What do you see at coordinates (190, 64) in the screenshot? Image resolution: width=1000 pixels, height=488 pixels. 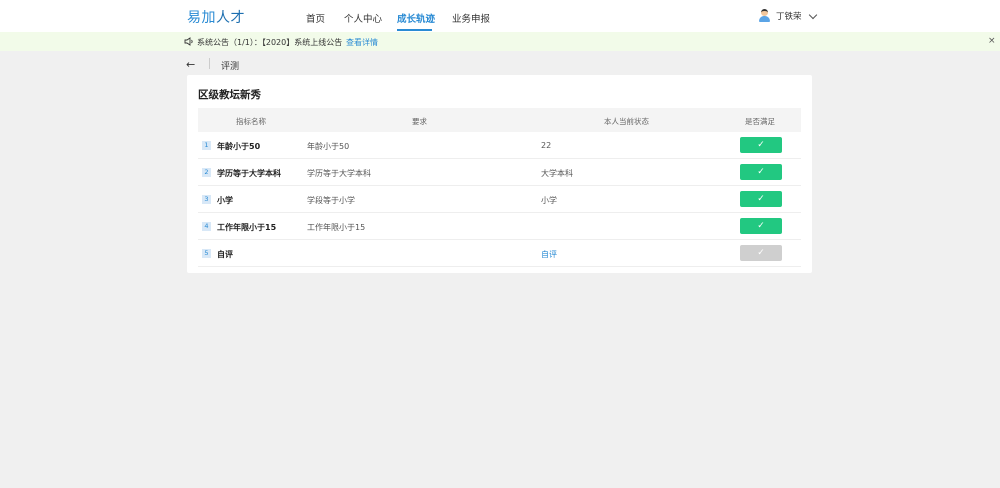 I see `back-arrow-icon: ←` at bounding box center [190, 64].